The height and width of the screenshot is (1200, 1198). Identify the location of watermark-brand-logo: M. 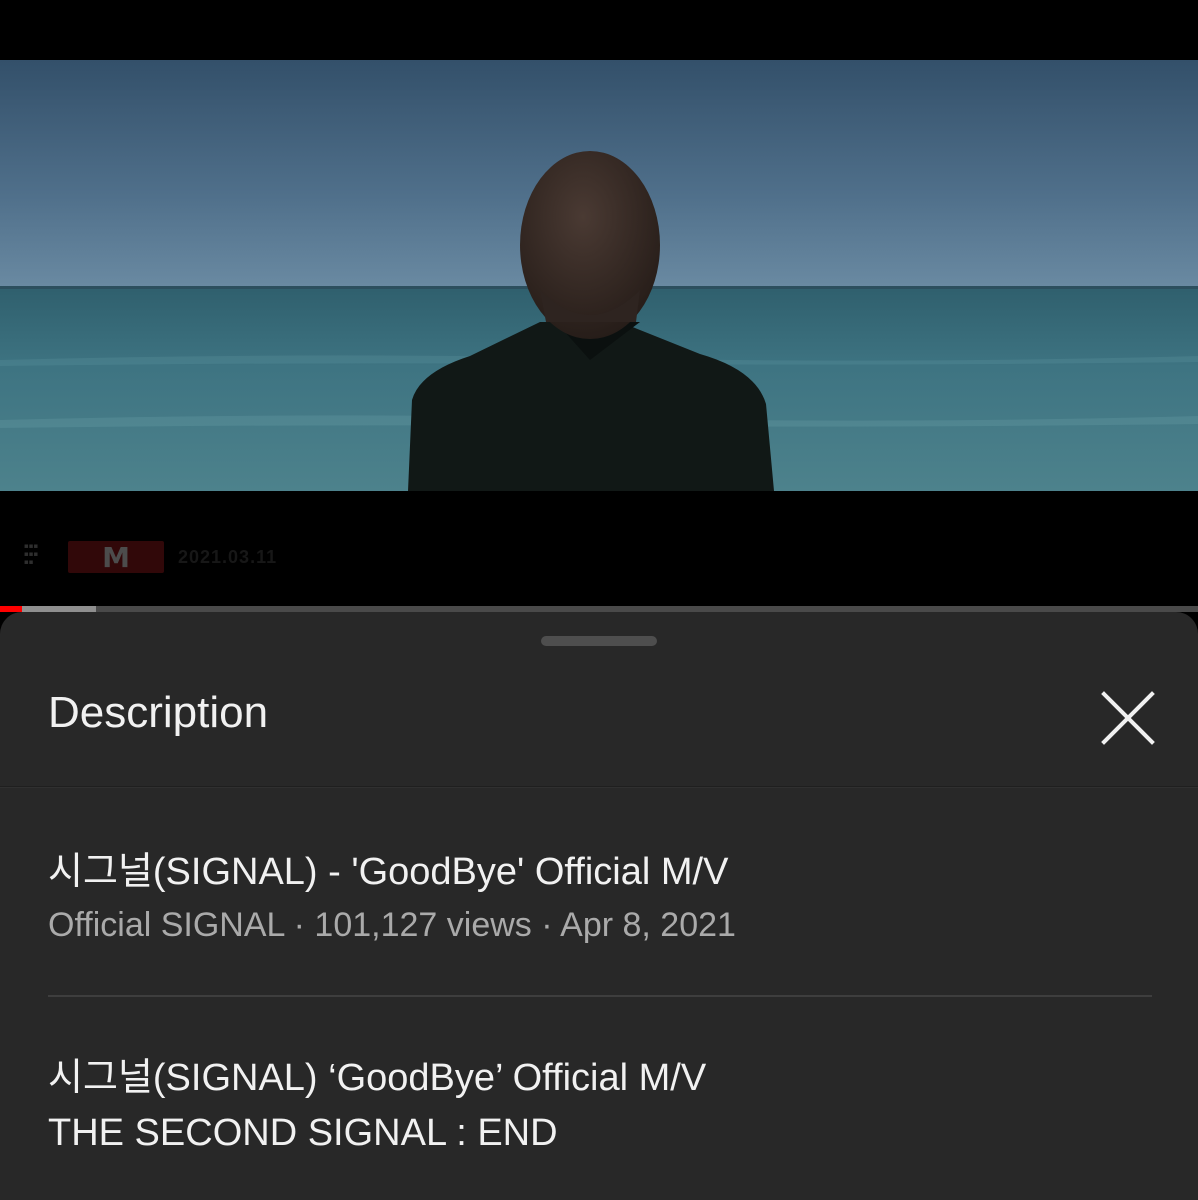
(116, 557).